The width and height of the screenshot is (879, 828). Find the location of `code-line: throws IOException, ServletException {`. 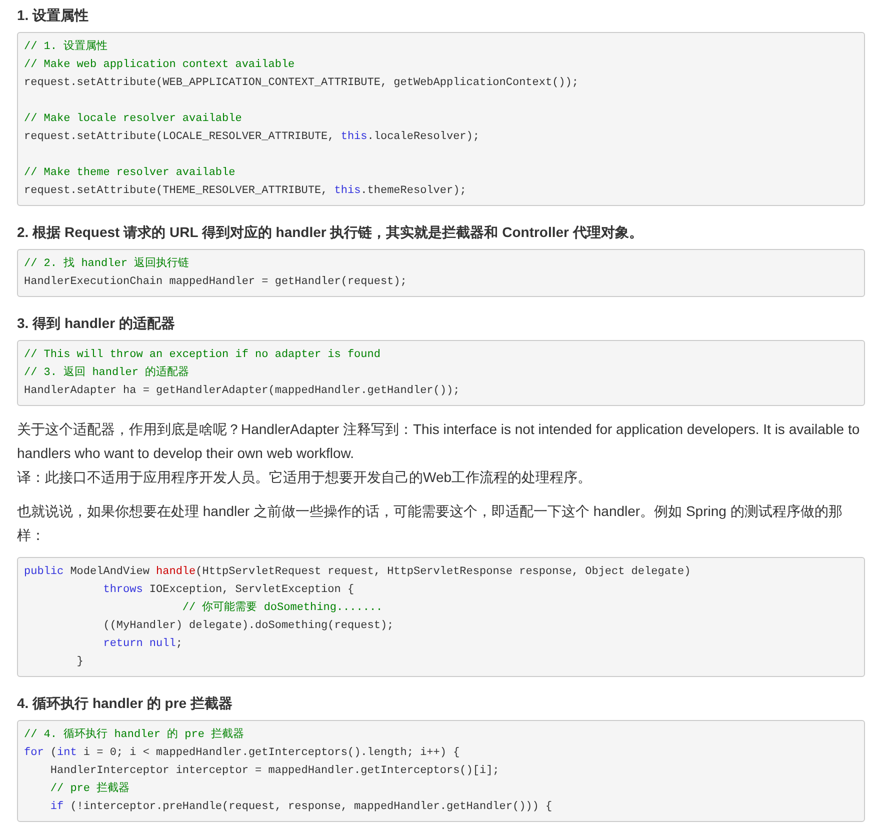

code-line: throws IOException, ServletException { is located at coordinates (229, 590).